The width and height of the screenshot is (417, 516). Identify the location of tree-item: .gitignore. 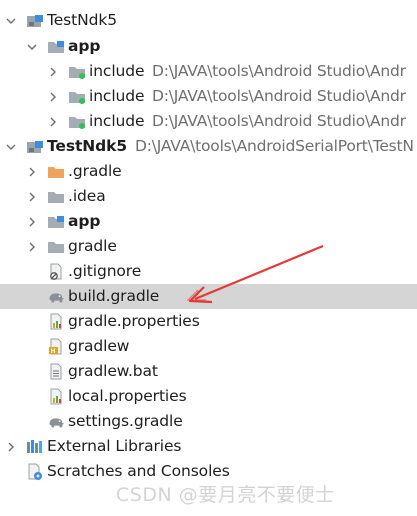
(208, 271).